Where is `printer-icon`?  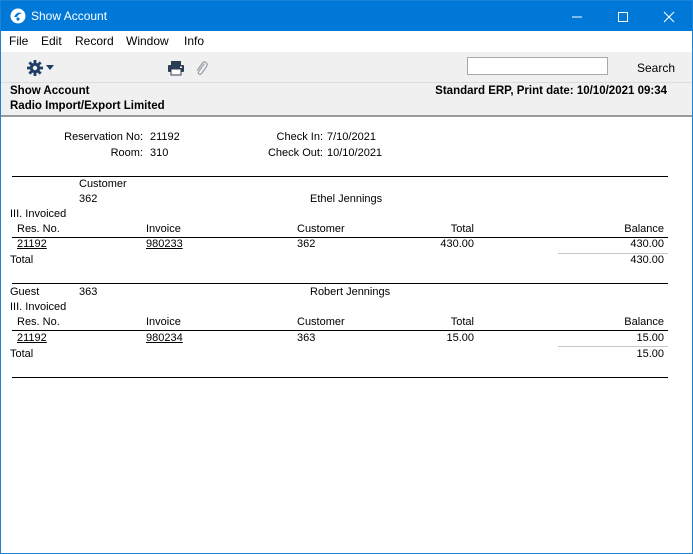 printer-icon is located at coordinates (176, 68).